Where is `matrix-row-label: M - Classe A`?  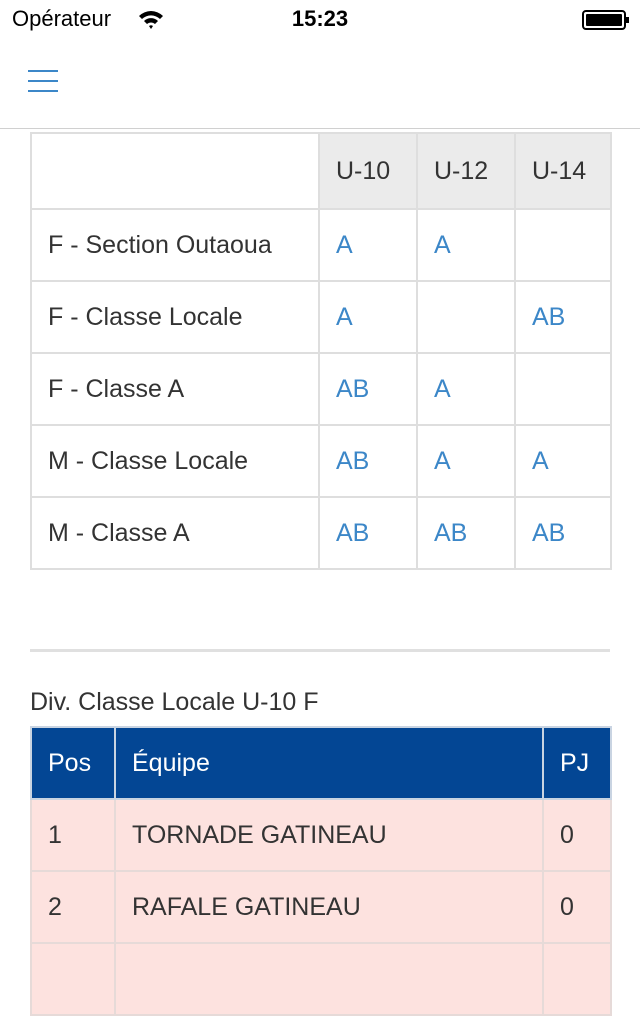 matrix-row-label: M - Classe A is located at coordinates (175, 533).